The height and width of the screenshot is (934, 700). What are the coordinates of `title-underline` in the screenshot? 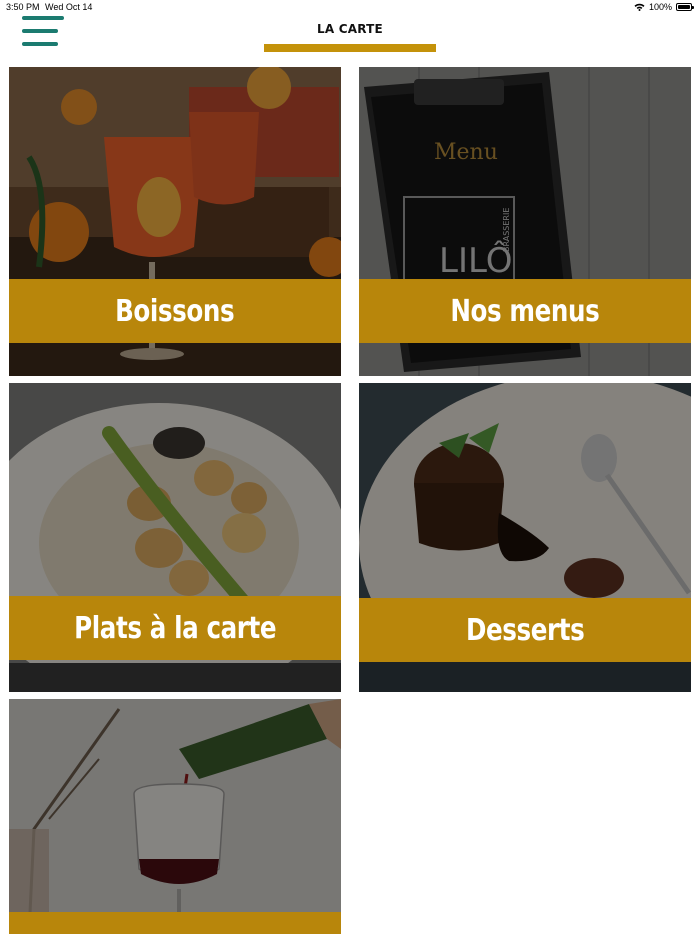 It's located at (350, 48).